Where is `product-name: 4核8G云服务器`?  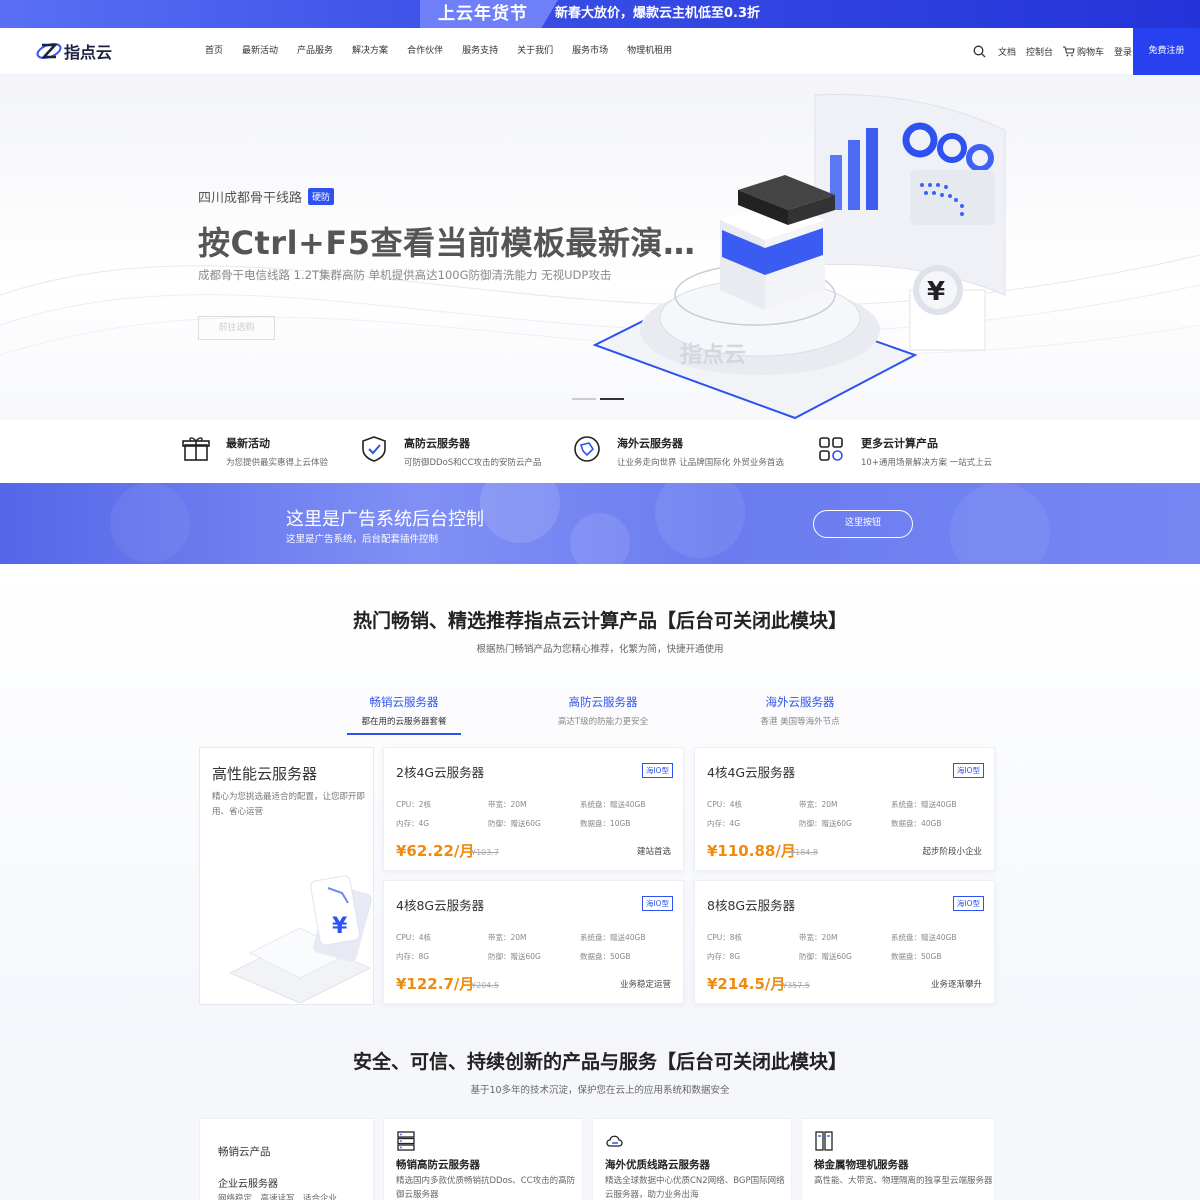 product-name: 4核8G云服务器 is located at coordinates (440, 905).